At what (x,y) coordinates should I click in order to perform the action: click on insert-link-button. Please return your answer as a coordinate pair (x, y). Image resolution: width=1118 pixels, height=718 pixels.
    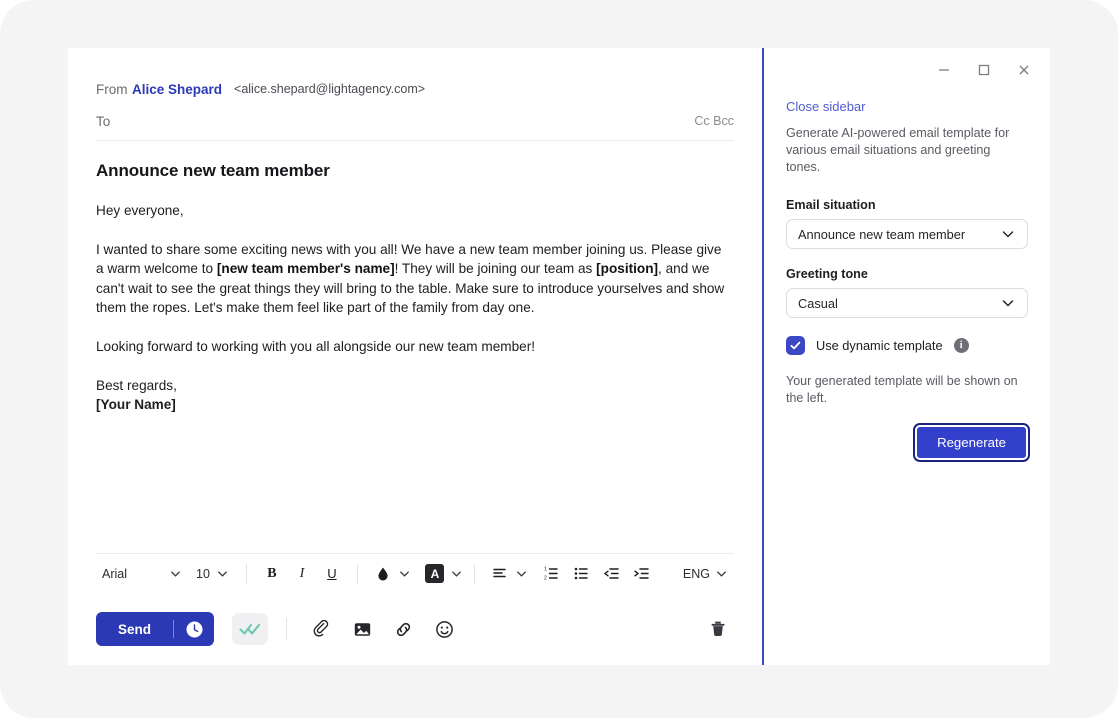
    Looking at the image, I should click on (403, 629).